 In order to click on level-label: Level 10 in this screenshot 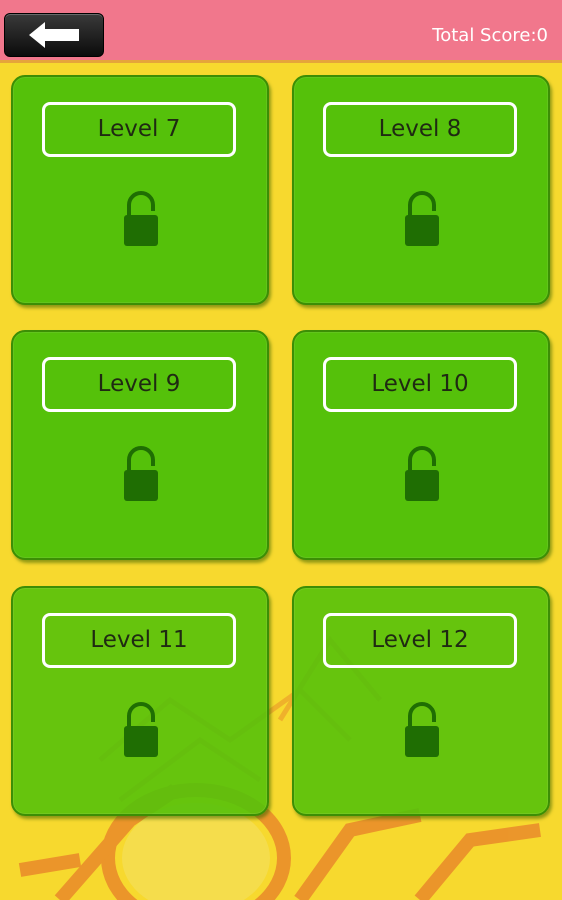, I will do `click(420, 384)`.